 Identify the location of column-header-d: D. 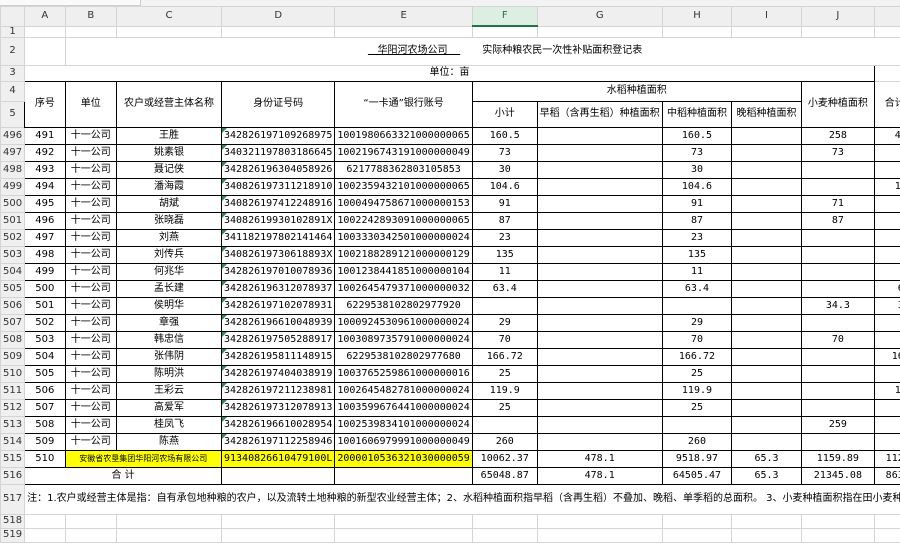
(278, 16).